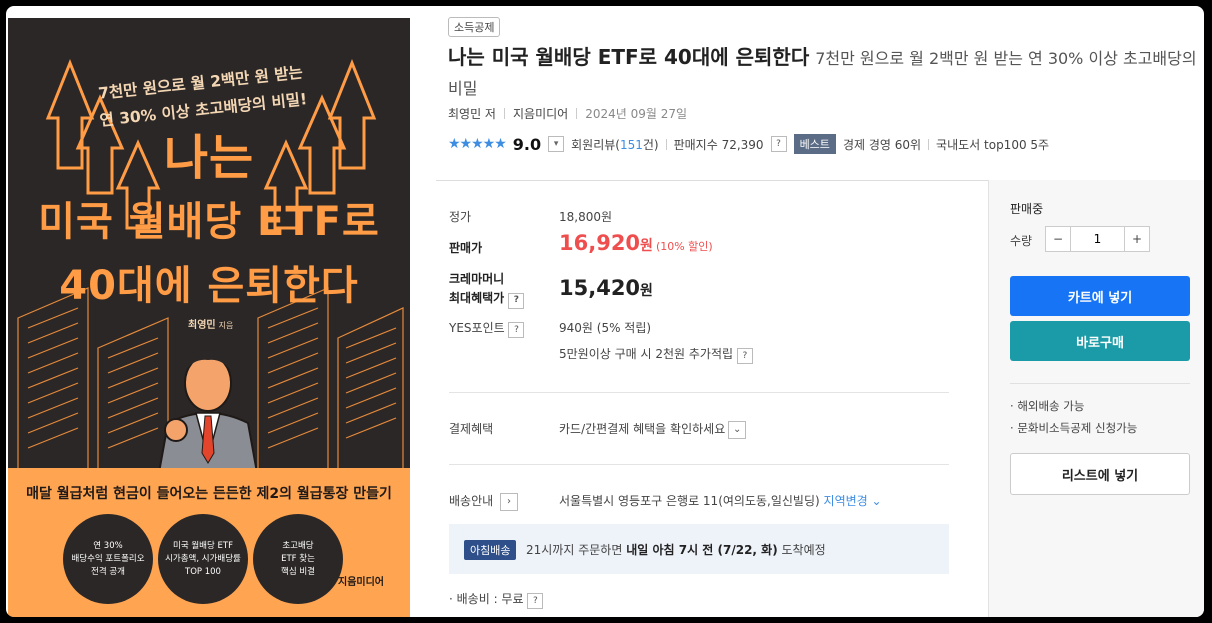 This screenshot has height=623, width=1212. Describe the element at coordinates (477, 144) in the screenshot. I see `star-rating-icon: ★★★★★` at that location.